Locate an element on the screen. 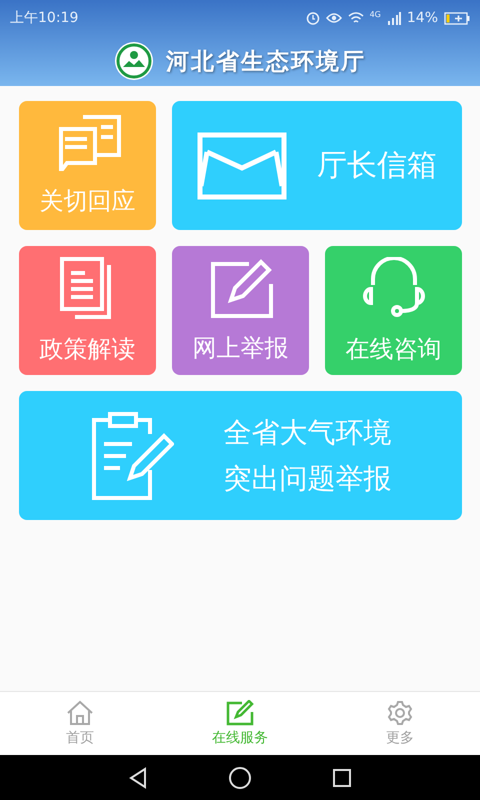 This screenshot has height=800, width=480. nav-tab: 在线服务 is located at coordinates (240, 723).